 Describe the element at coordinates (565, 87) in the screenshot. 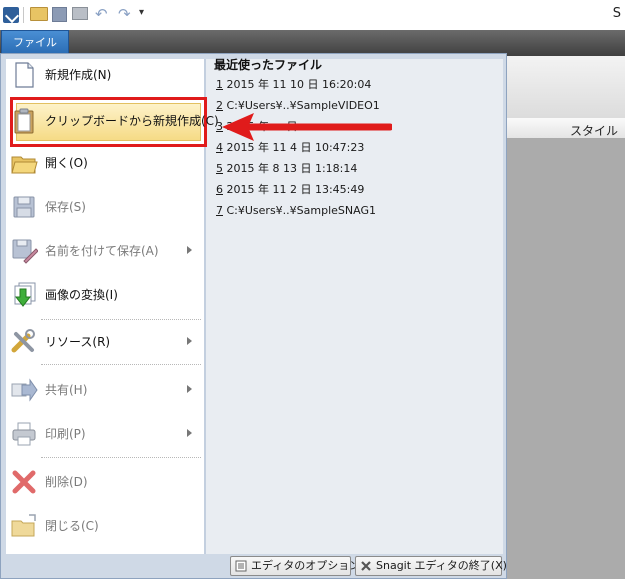

I see `ribbon-panel` at that location.